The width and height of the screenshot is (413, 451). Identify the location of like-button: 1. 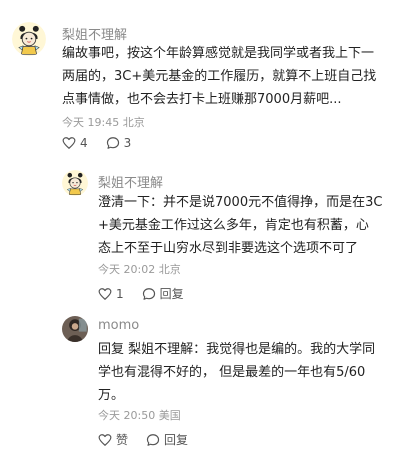
(111, 294).